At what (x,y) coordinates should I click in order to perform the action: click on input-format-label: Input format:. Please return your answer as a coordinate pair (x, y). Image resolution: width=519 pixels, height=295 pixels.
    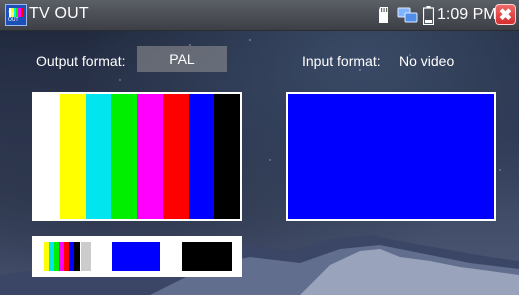
    Looking at the image, I should click on (341, 61).